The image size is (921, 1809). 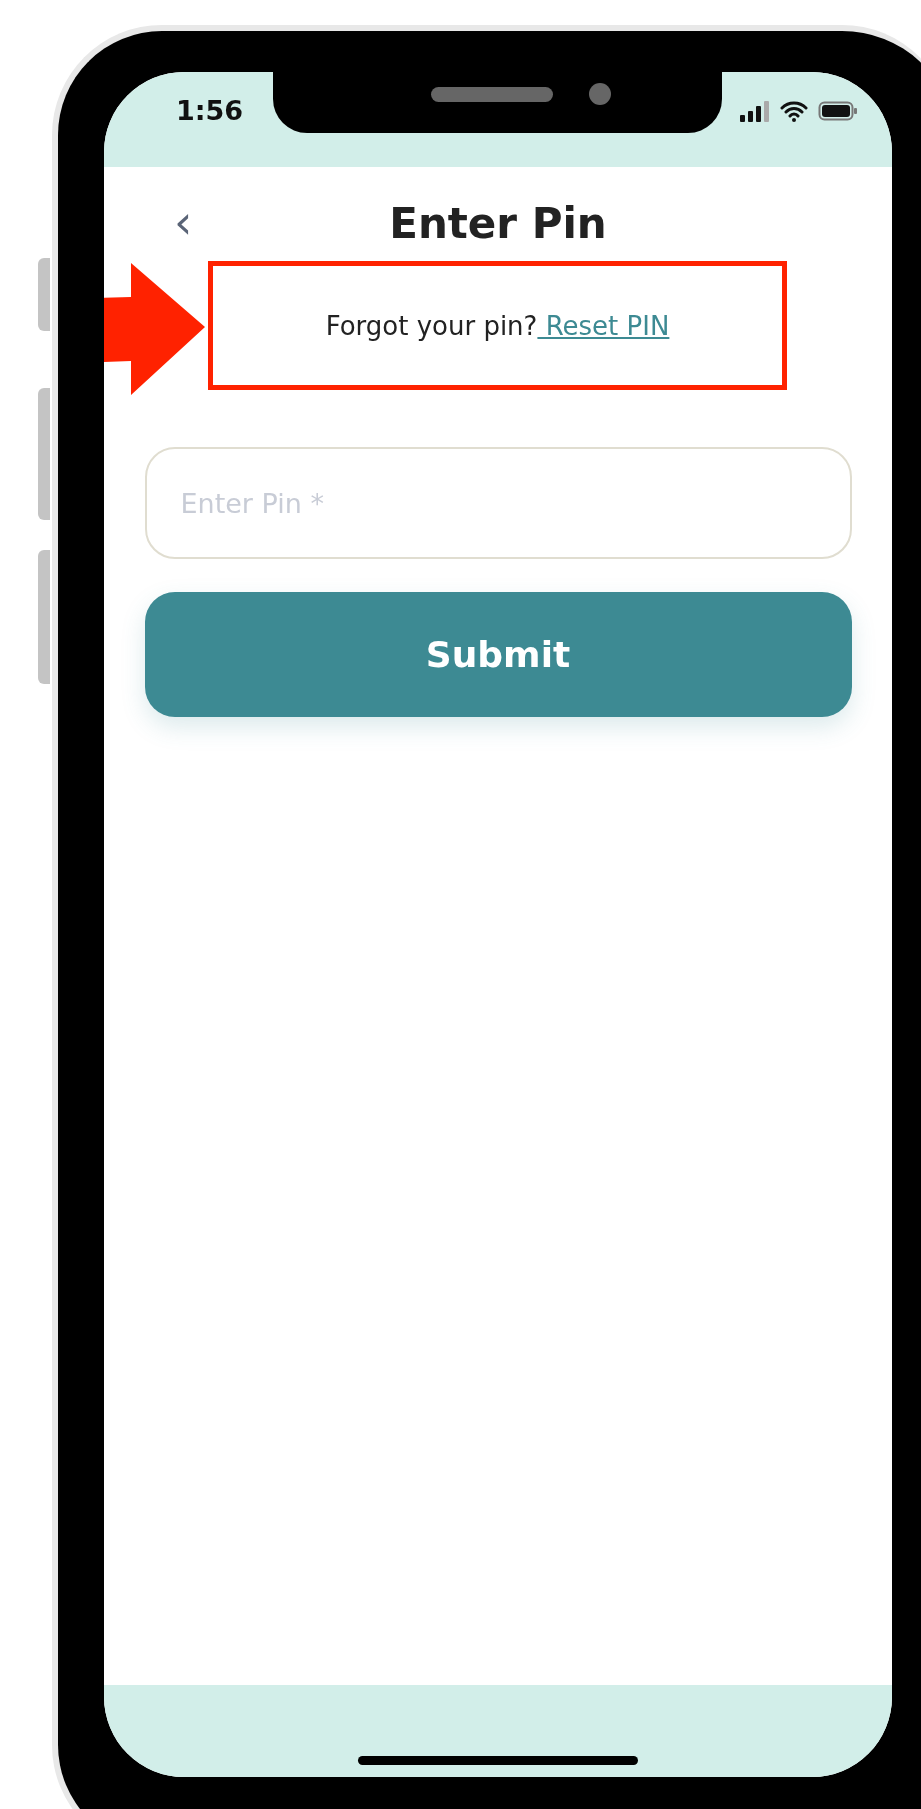 What do you see at coordinates (210, 110) in the screenshot?
I see `status-time: 1:56` at bounding box center [210, 110].